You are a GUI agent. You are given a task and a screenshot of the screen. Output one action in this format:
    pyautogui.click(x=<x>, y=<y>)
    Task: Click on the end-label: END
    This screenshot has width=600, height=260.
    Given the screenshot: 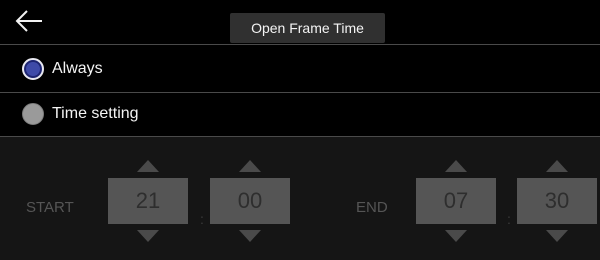 What is the action you would take?
    pyautogui.click(x=372, y=207)
    